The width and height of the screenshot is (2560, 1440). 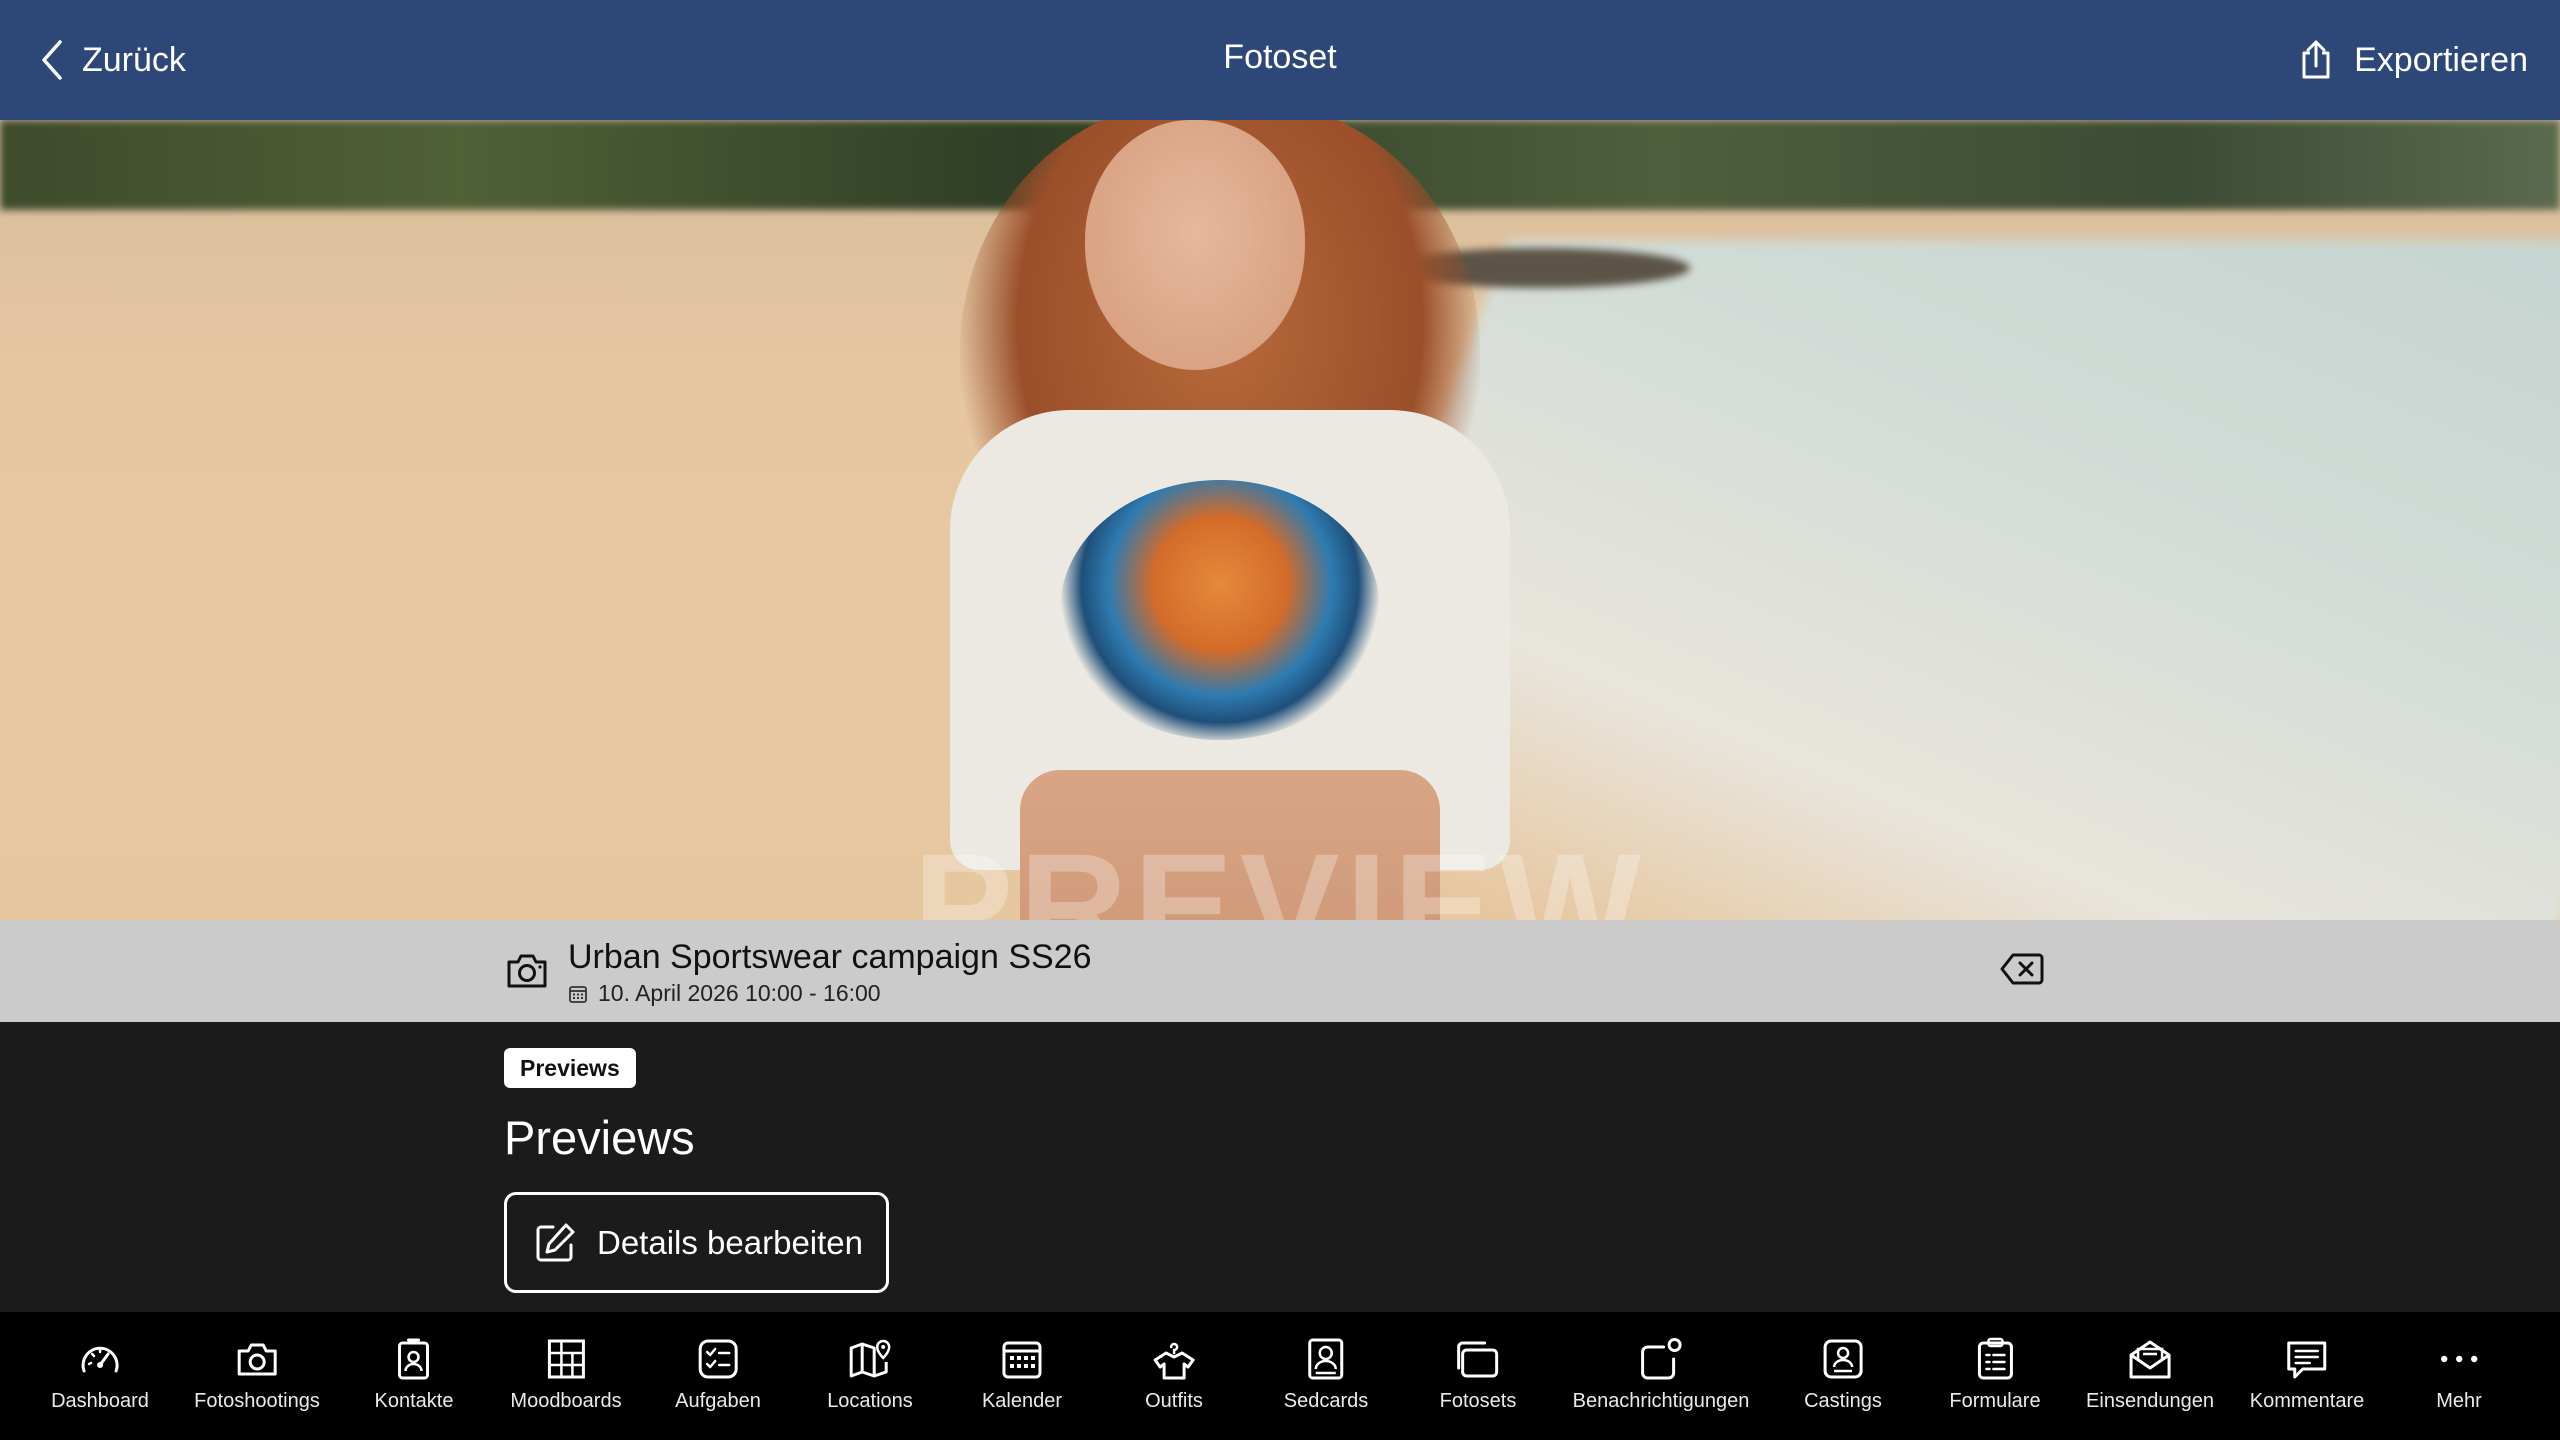 I want to click on tab-kontakte: Kontakte, so click(x=414, y=1376).